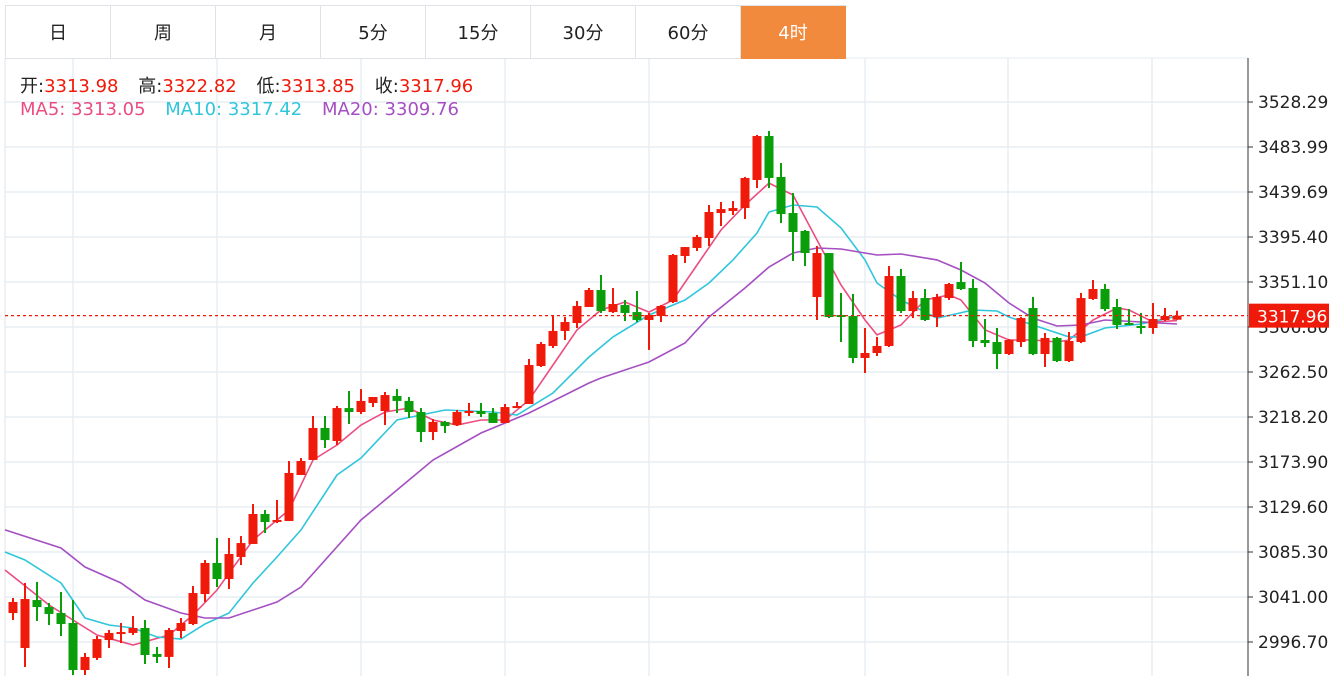 Image resolution: width=1329 pixels, height=676 pixels. I want to click on tab-5min: 5分, so click(373, 32).